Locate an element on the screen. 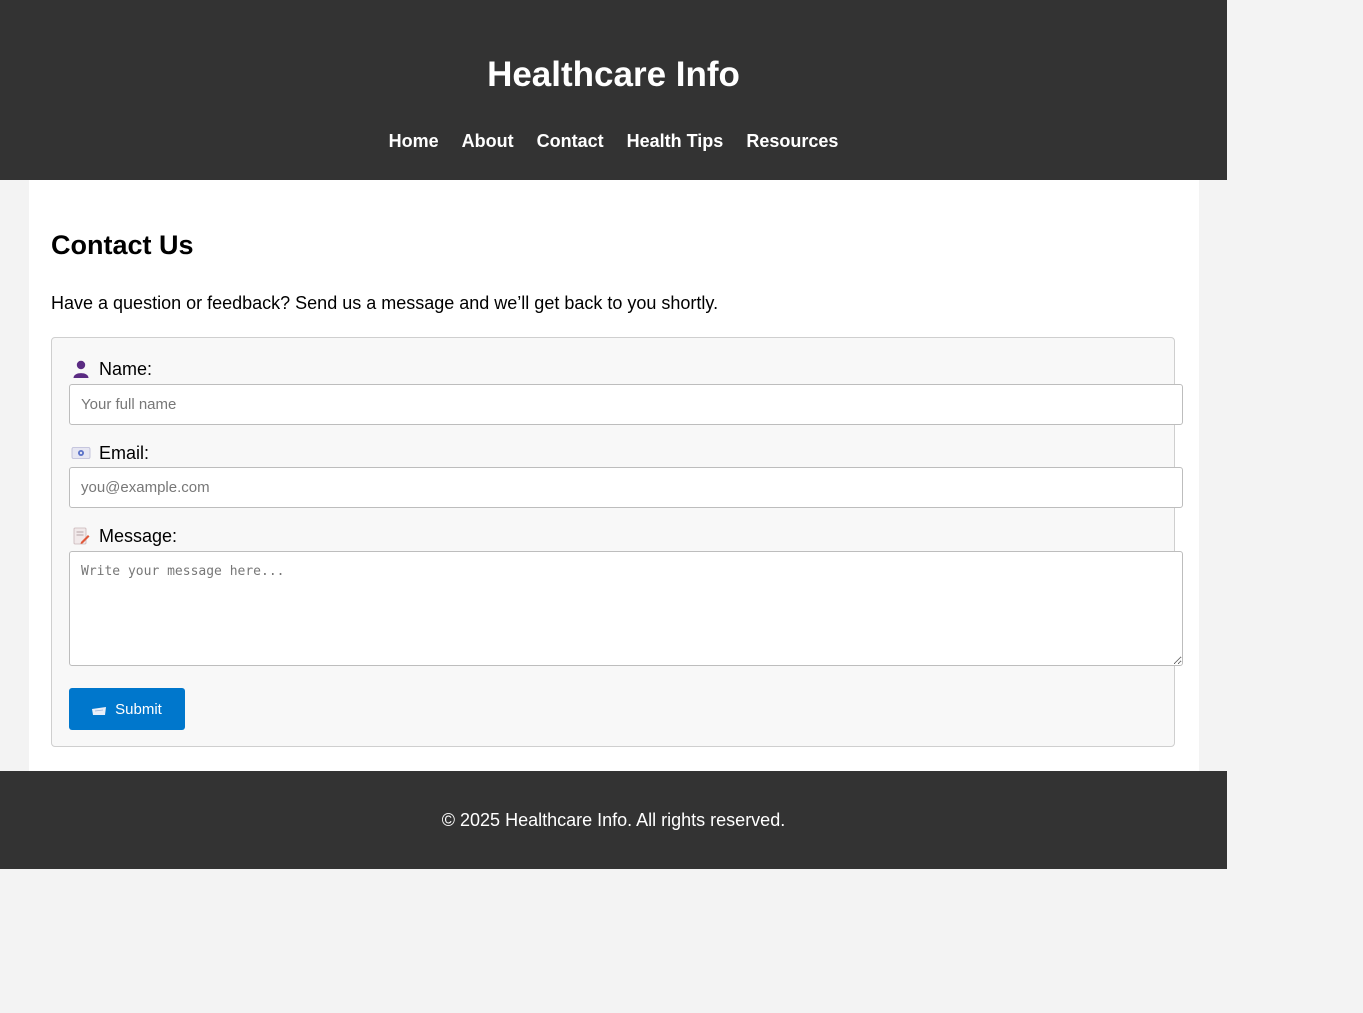 This screenshot has width=1363, height=1013. name-input is located at coordinates (626, 404).